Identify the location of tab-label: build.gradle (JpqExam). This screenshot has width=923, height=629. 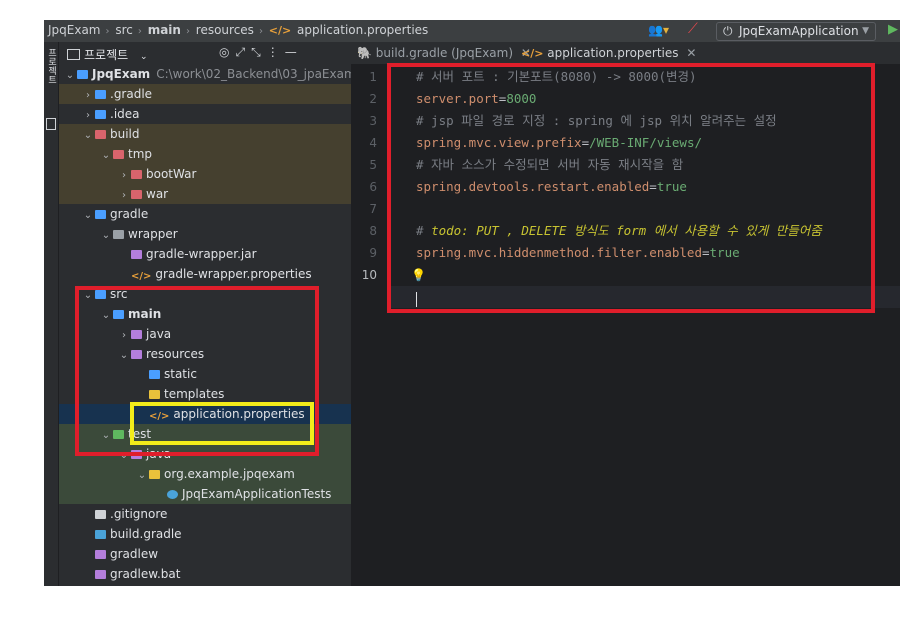
(444, 53).